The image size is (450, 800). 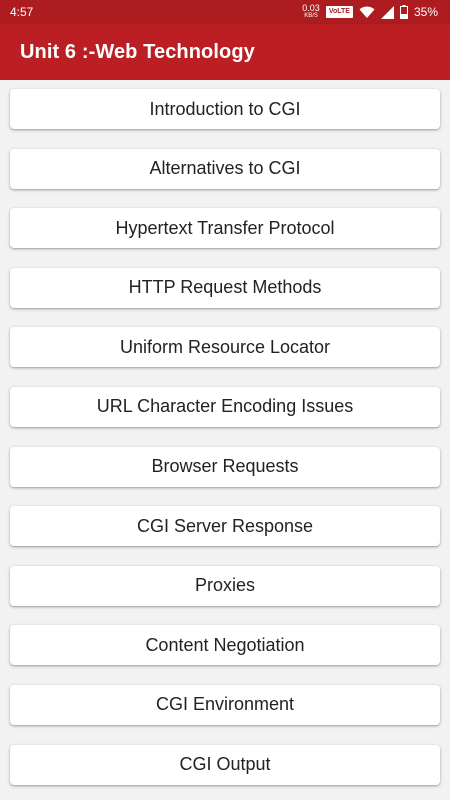 What do you see at coordinates (225, 168) in the screenshot?
I see `topic-button-alternatives-to-cgi: Alternatives to CGI` at bounding box center [225, 168].